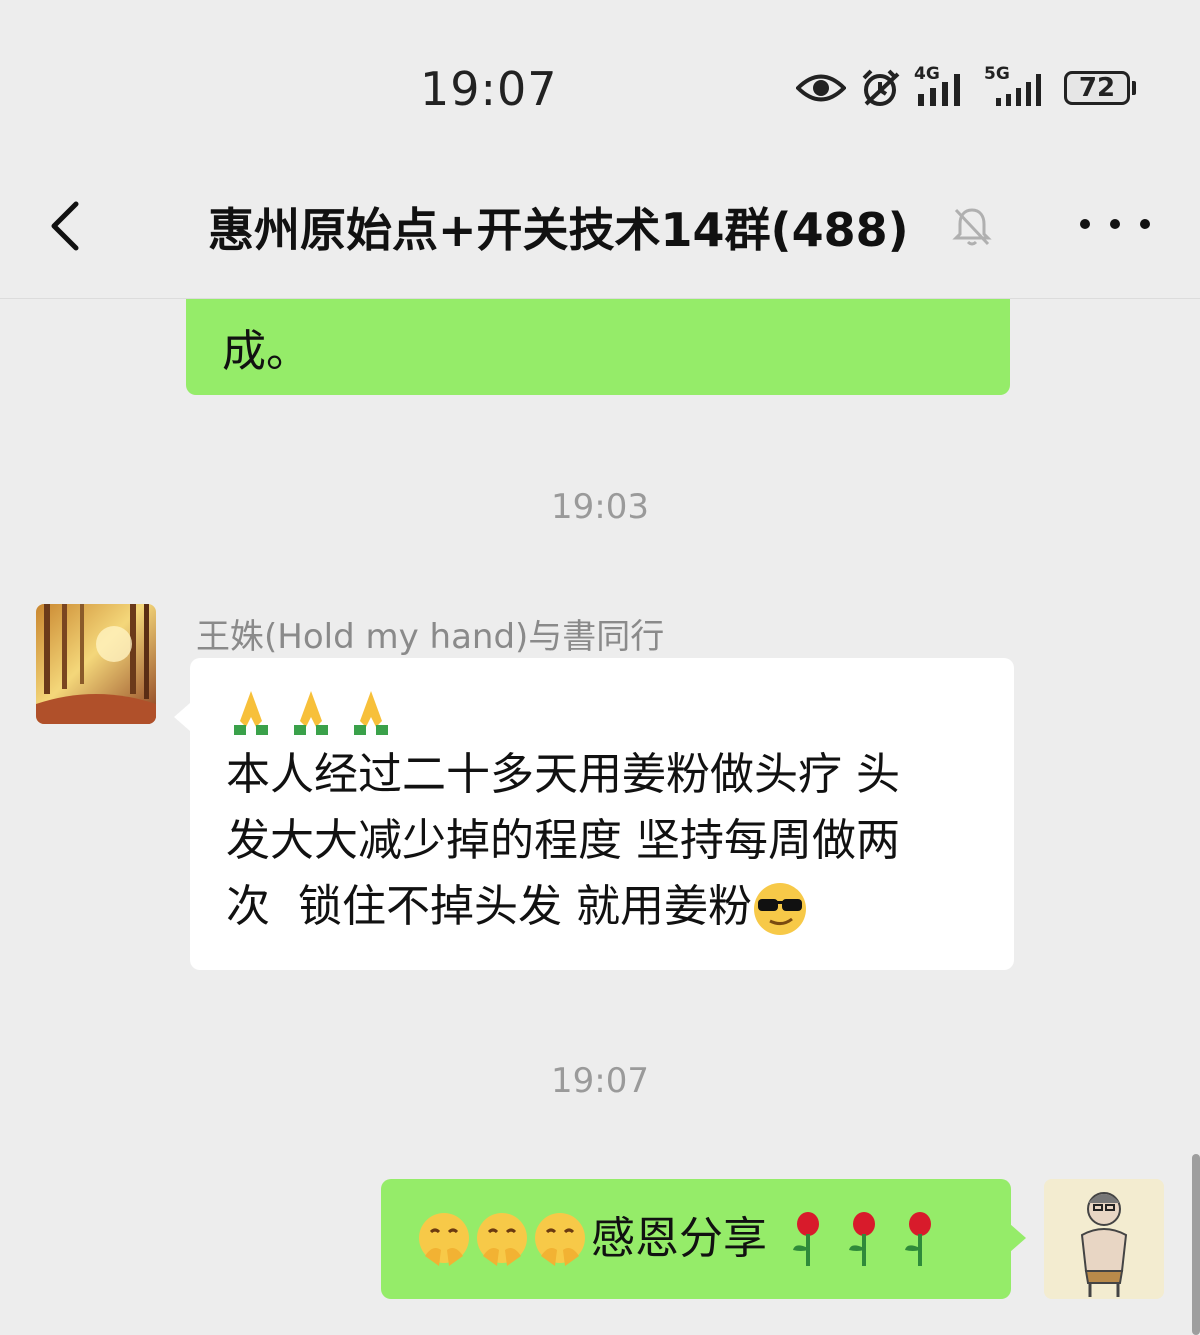 The height and width of the screenshot is (1335, 1200). I want to click on chat-header: 惠州原始点+开关技术14群(488), so click(600, 229).